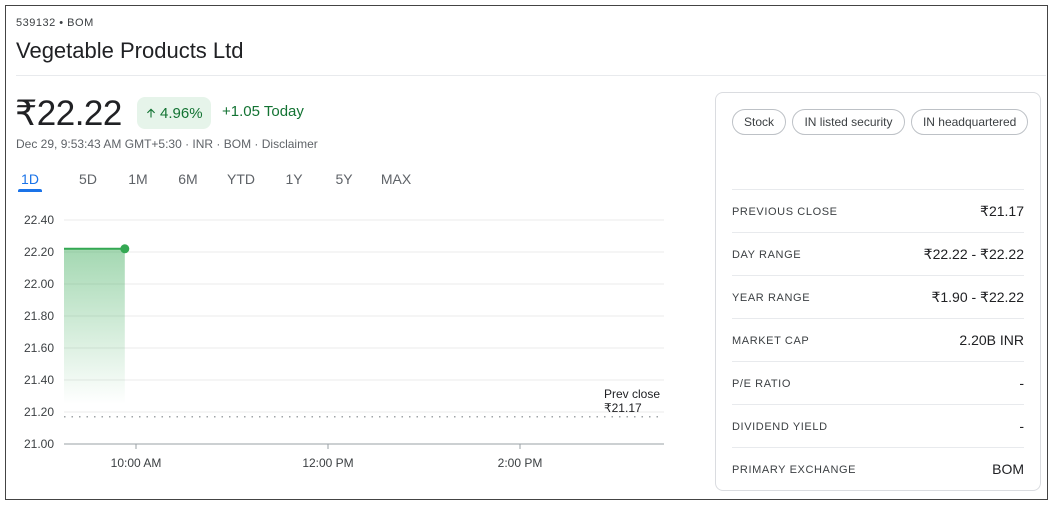 The height and width of the screenshot is (508, 1053). Describe the element at coordinates (241, 180) in the screenshot. I see `tab-ytd: YTD` at that location.